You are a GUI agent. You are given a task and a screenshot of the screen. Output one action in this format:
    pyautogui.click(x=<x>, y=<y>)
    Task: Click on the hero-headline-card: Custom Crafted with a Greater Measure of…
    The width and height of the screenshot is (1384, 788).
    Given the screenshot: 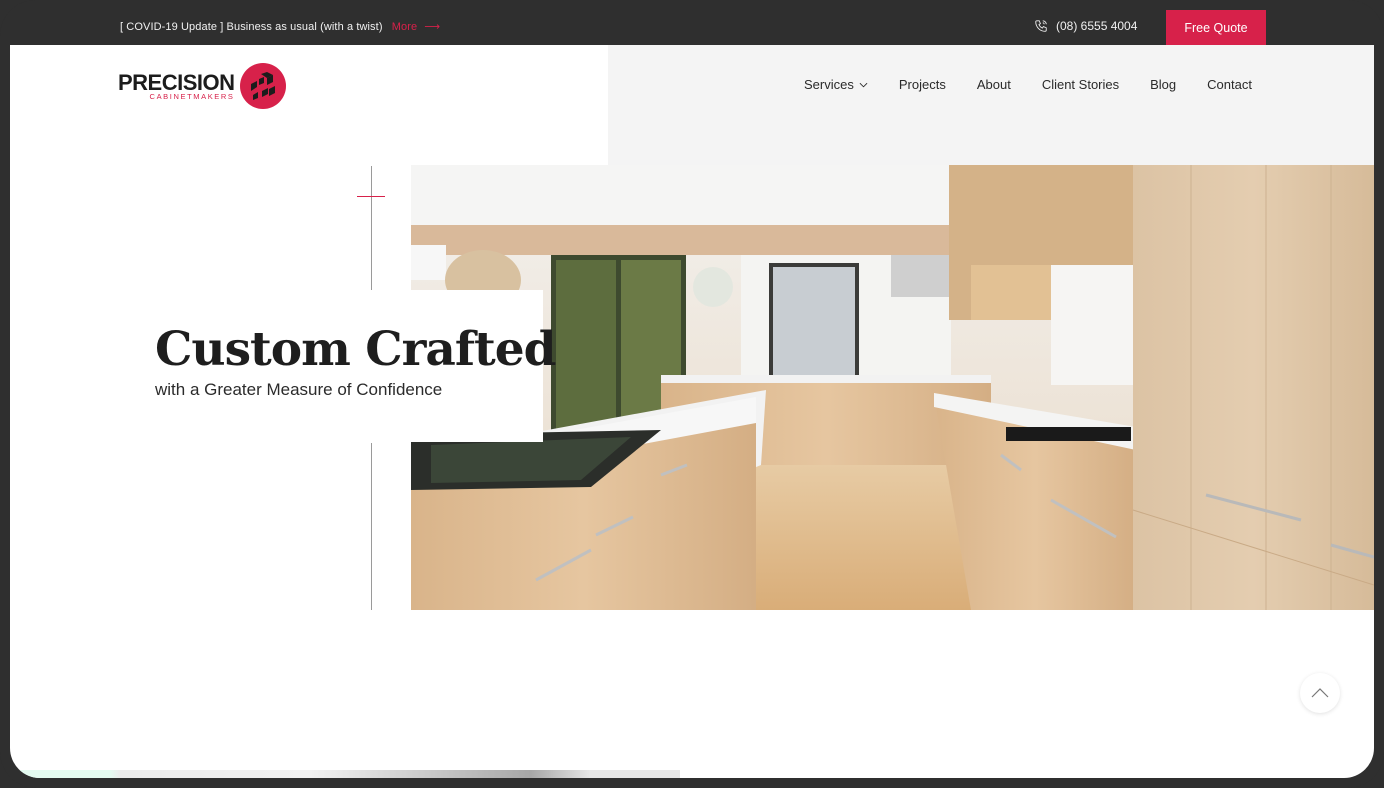 What is the action you would take?
    pyautogui.click(x=343, y=366)
    